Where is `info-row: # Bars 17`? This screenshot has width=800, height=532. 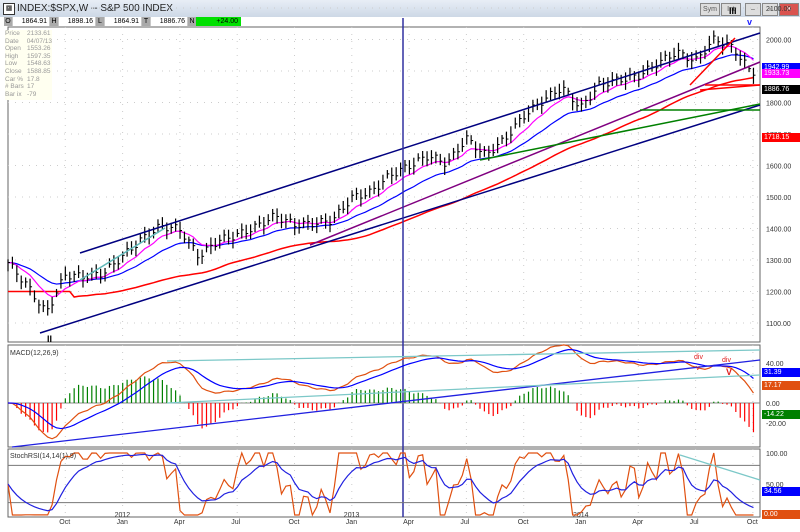 info-row: # Bars 17 is located at coordinates (28, 87).